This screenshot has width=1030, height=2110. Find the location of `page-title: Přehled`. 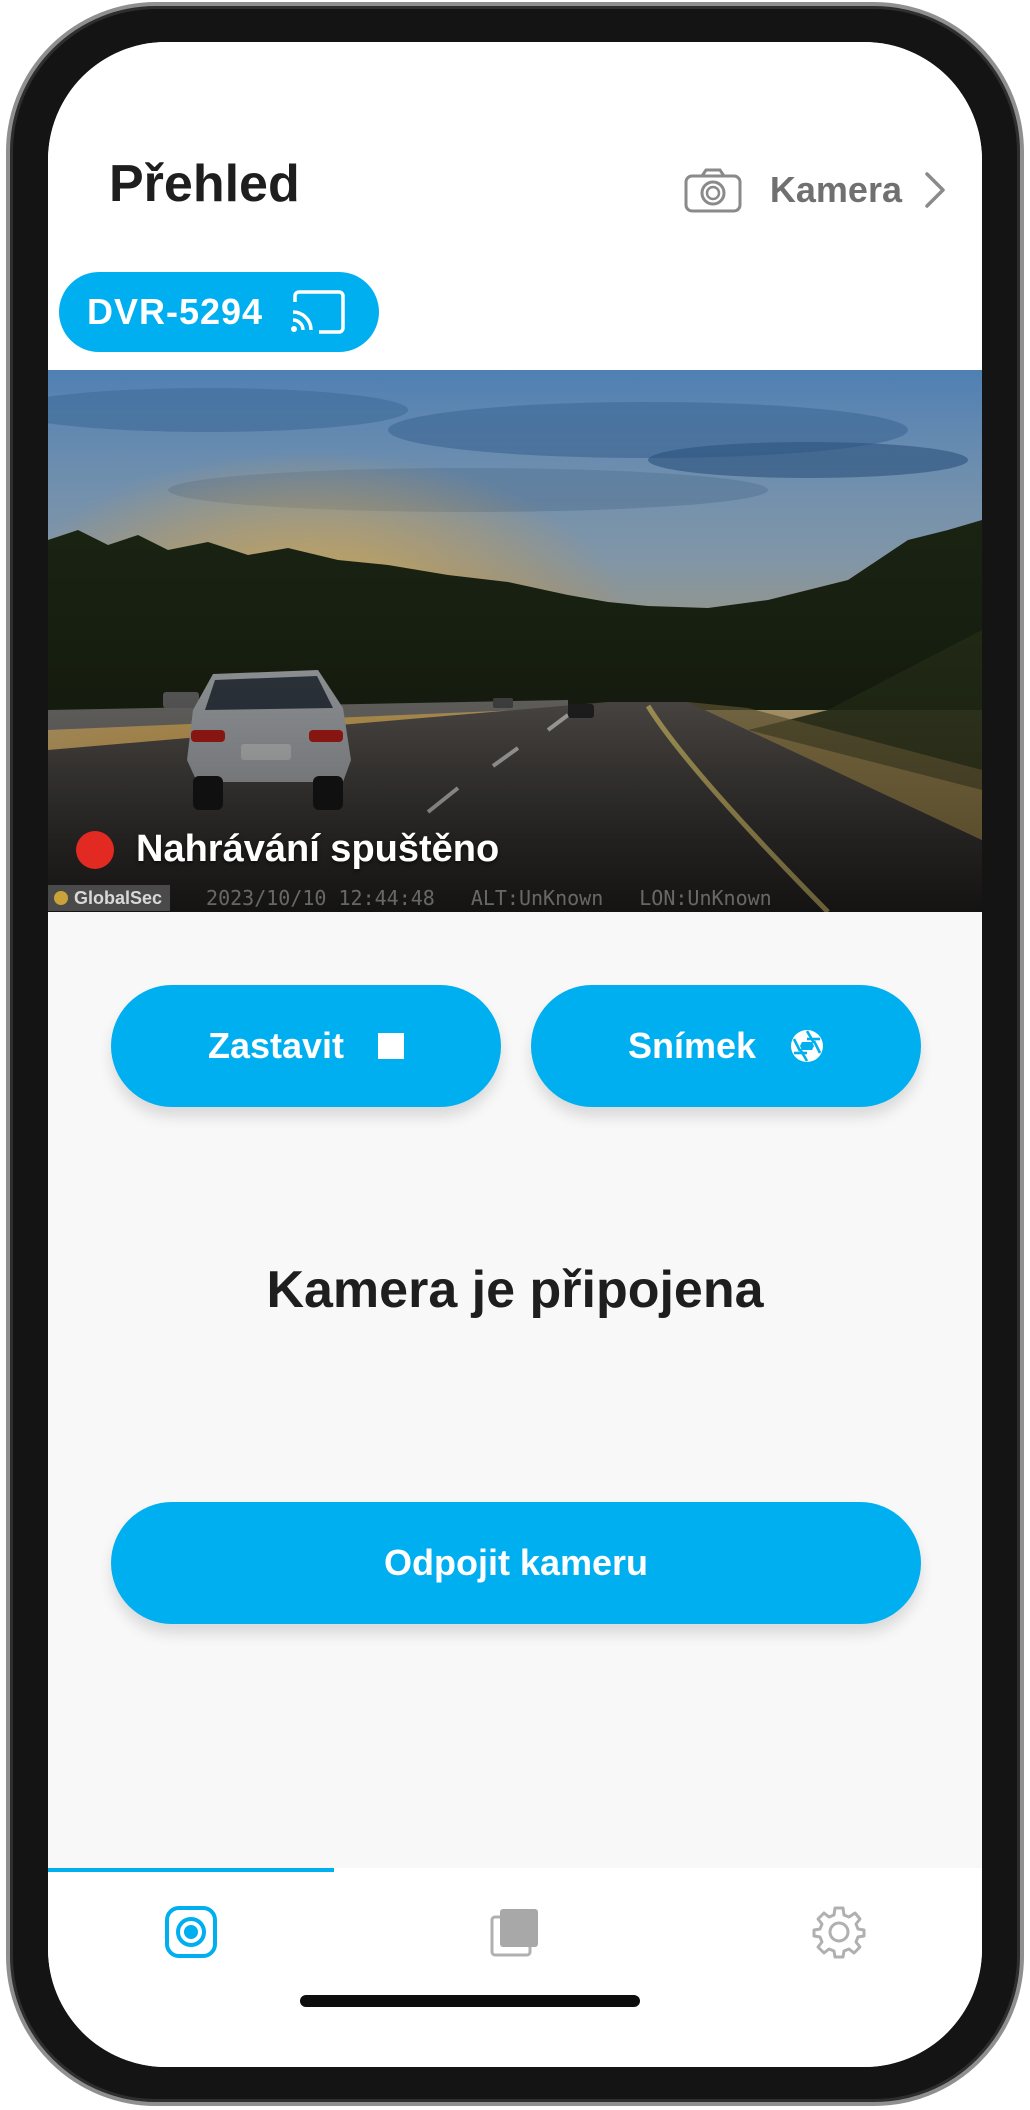

page-title: Přehled is located at coordinates (204, 184).